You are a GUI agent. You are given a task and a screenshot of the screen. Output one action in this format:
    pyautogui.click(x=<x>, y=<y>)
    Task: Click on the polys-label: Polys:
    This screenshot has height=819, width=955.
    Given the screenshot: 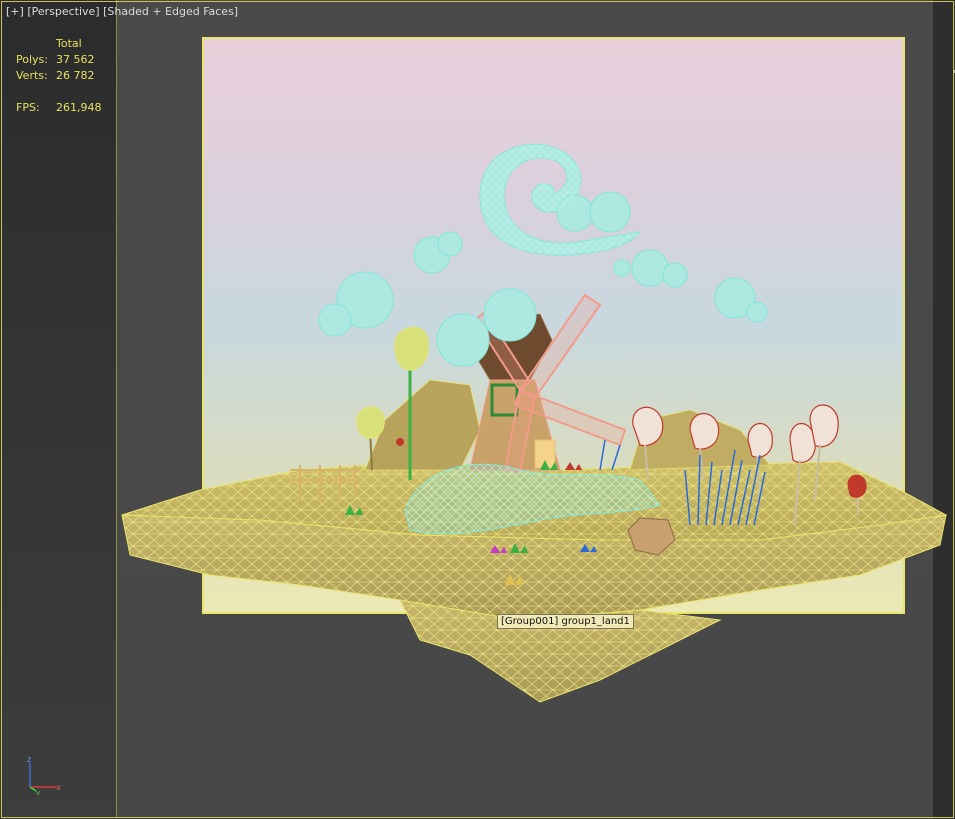 What is the action you would take?
    pyautogui.click(x=32, y=59)
    